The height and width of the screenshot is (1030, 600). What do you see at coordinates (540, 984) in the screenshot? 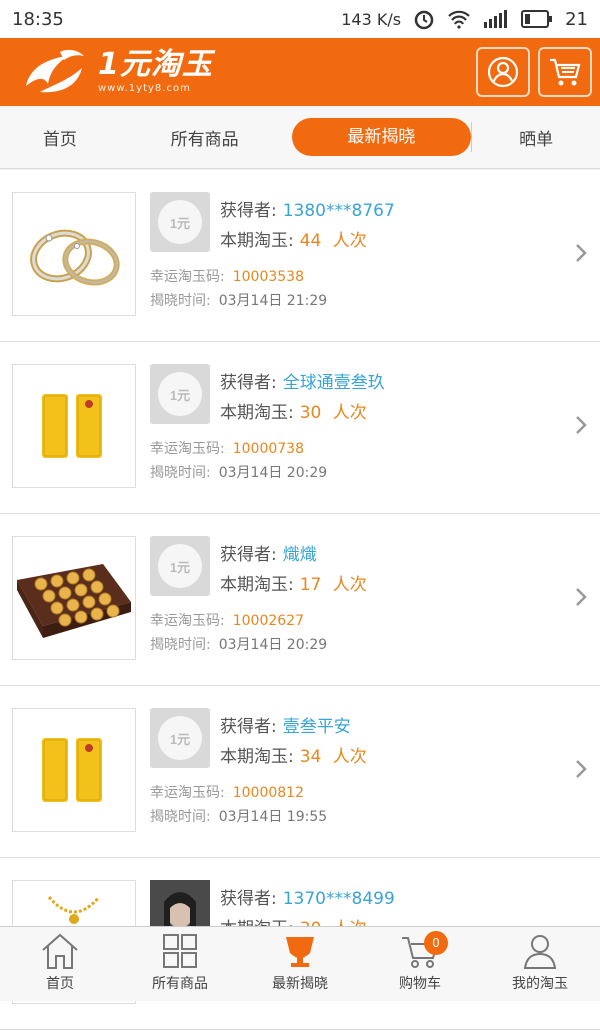
I see `nav-mine-label: 我的淘玉` at bounding box center [540, 984].